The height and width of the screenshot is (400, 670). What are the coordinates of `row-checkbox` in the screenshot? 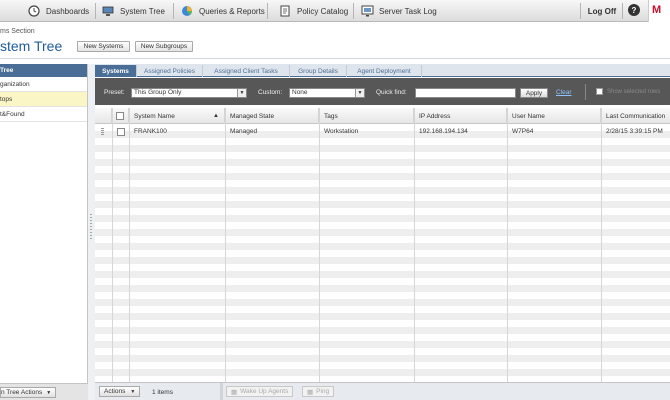 It's located at (121, 132).